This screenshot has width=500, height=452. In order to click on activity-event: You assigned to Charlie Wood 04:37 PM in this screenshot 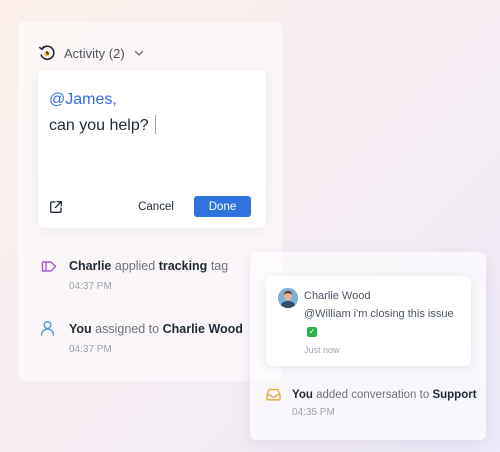, I will do `click(156, 338)`.